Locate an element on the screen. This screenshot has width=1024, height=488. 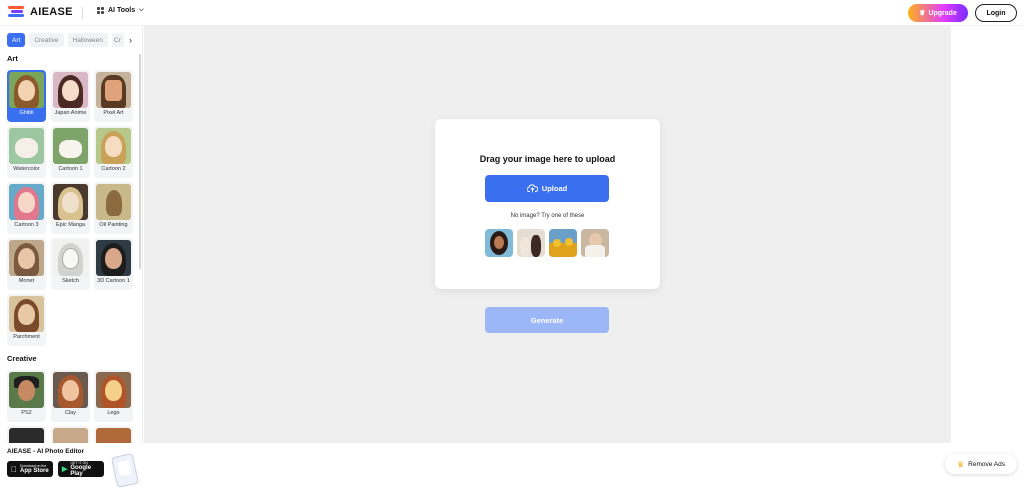
section-title-creative: Creative is located at coordinates (22, 358).